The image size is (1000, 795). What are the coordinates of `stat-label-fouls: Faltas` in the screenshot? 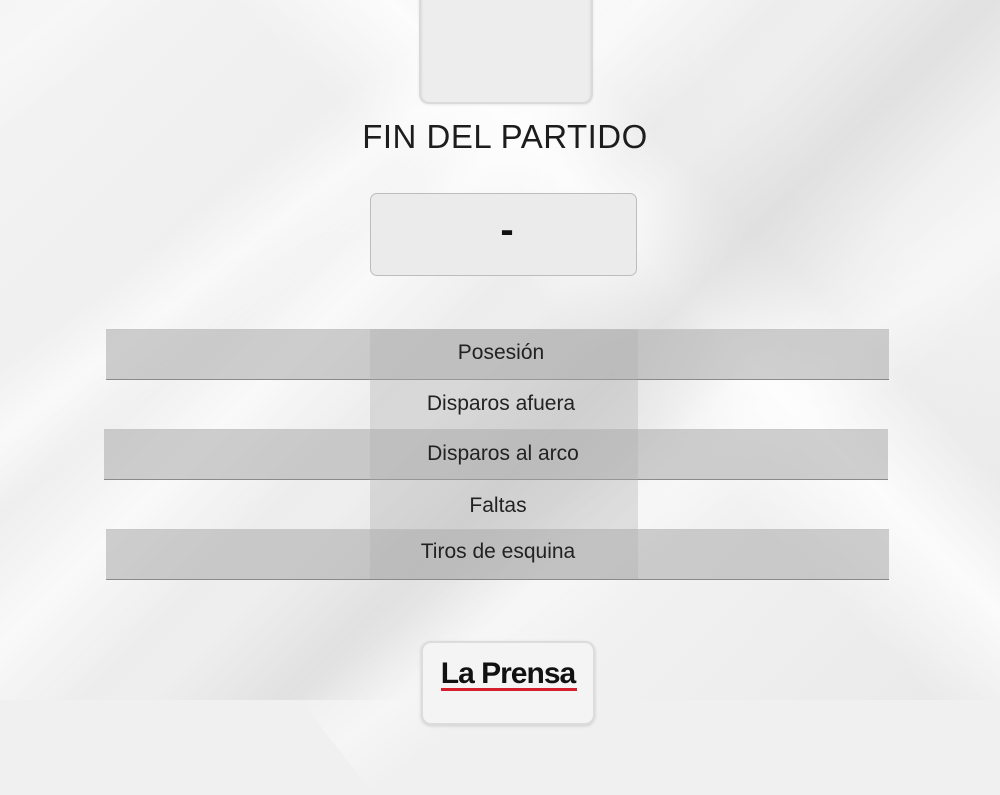 It's located at (498, 505).